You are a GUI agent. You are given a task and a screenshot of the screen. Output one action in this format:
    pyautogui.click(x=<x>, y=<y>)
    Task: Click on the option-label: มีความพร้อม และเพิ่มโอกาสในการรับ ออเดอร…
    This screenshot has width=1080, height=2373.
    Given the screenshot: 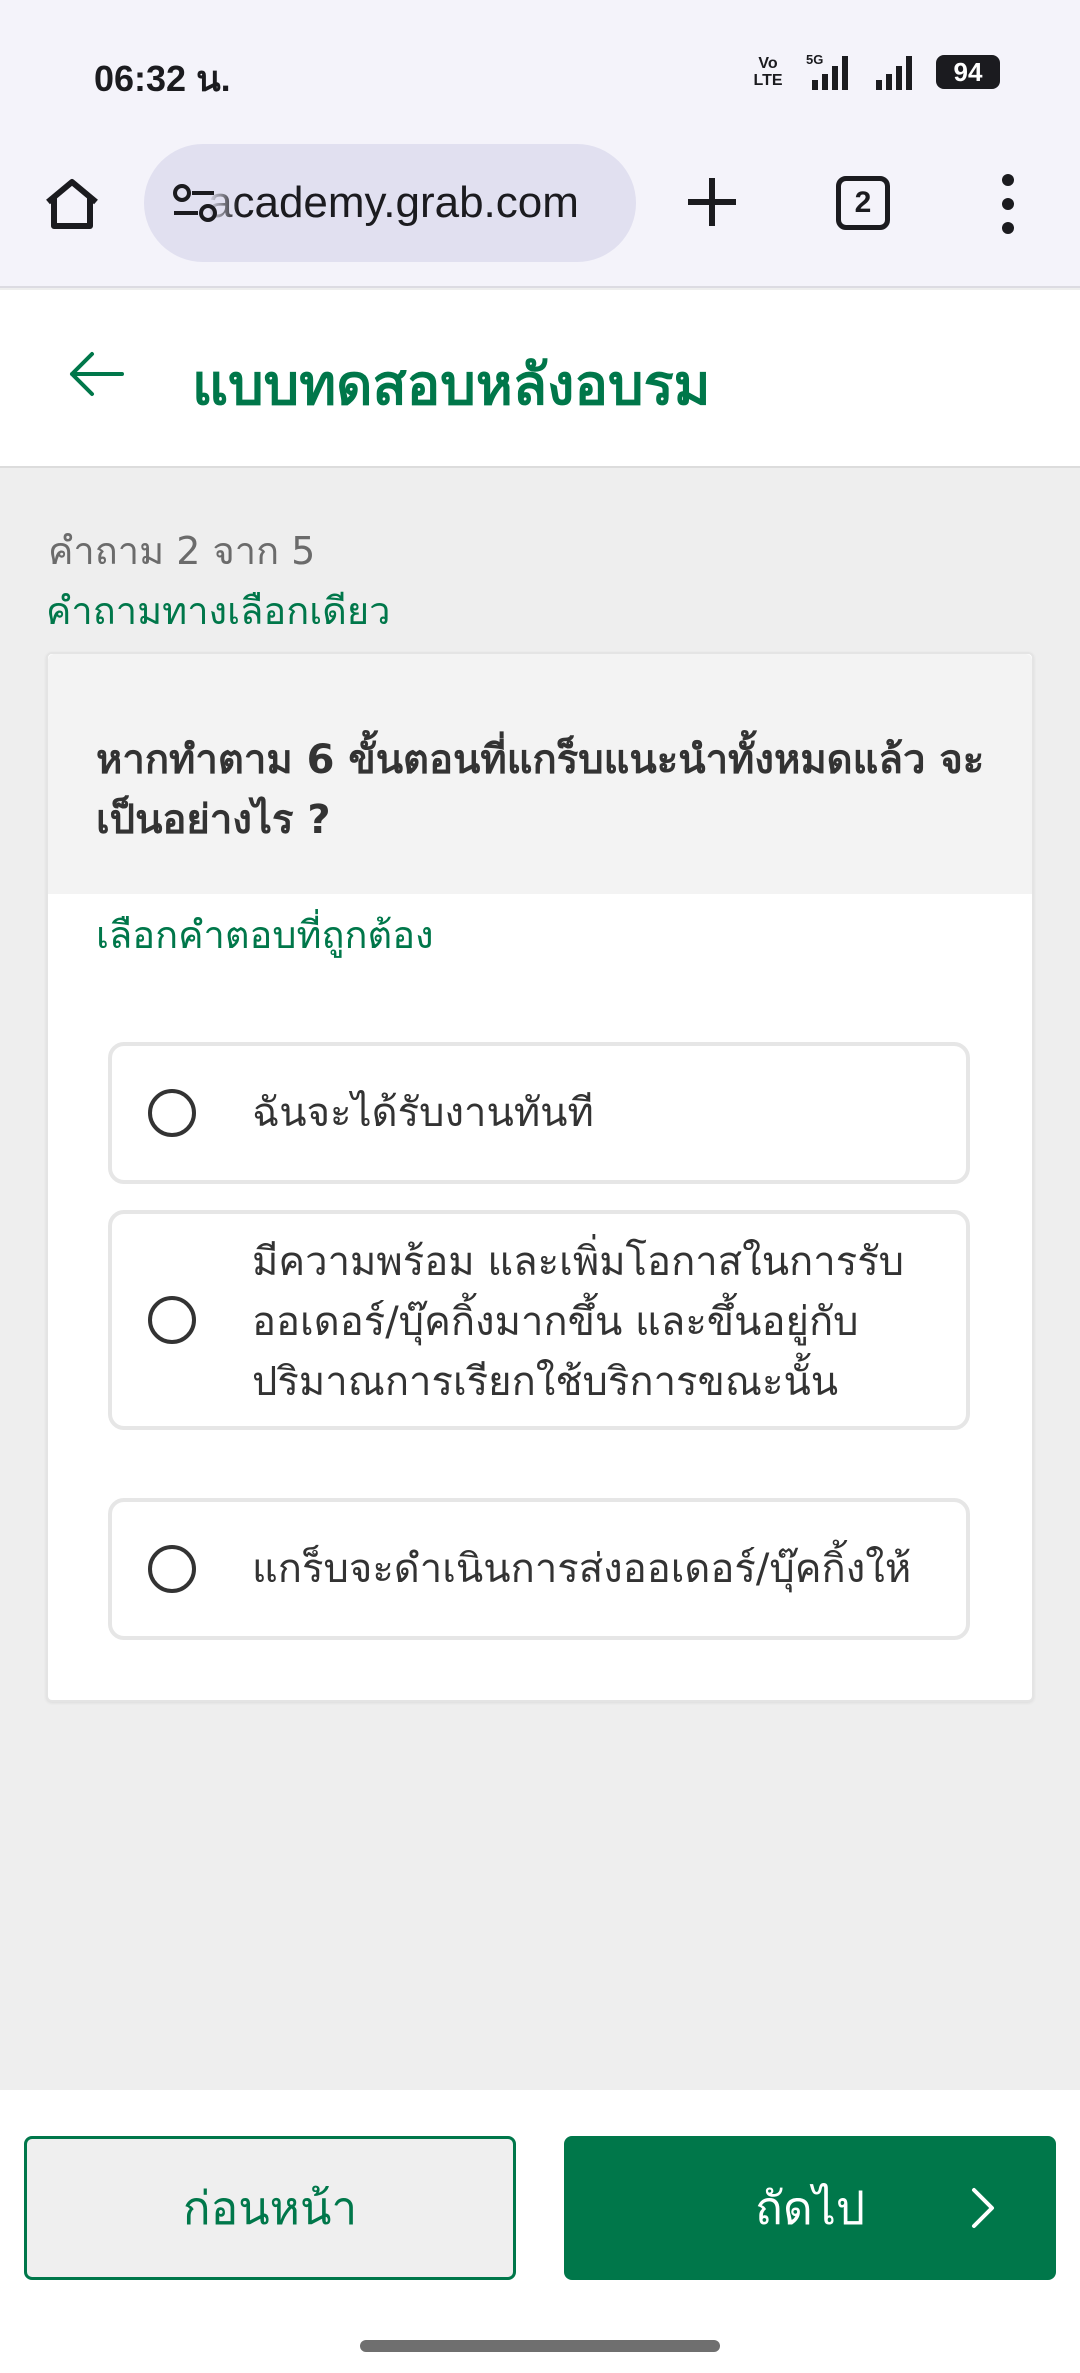 What is the action you would take?
    pyautogui.click(x=578, y=1322)
    